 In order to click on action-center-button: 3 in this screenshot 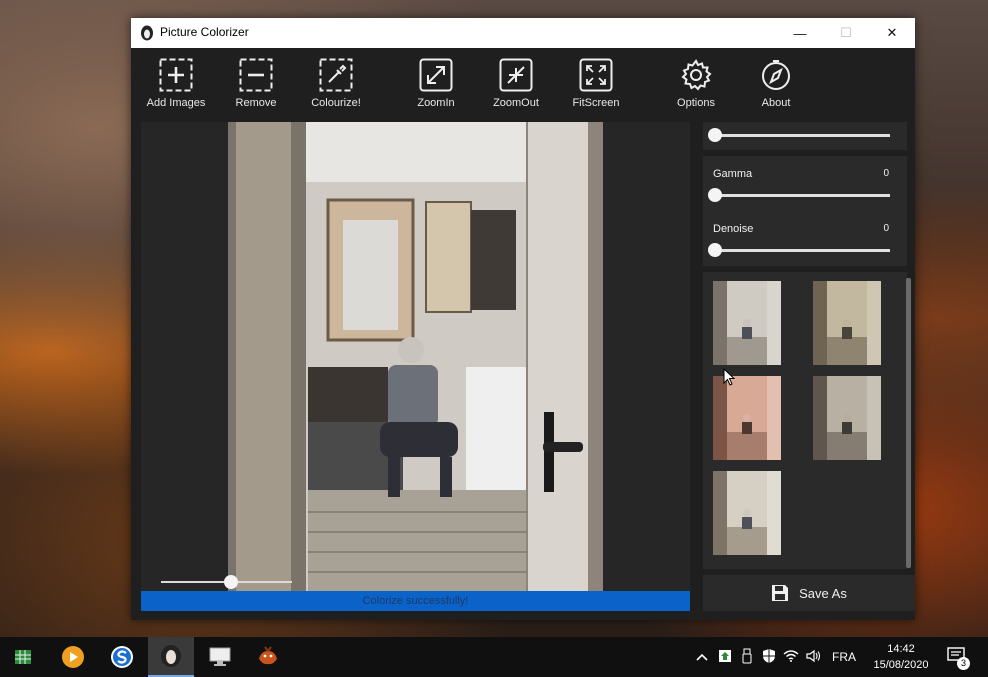, I will do `click(957, 658)`.